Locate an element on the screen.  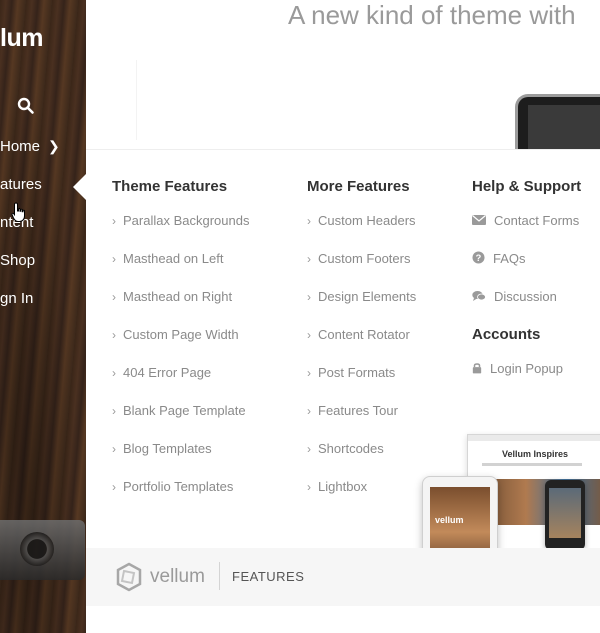
menu-link: › Portfolio Templates is located at coordinates (172, 486).